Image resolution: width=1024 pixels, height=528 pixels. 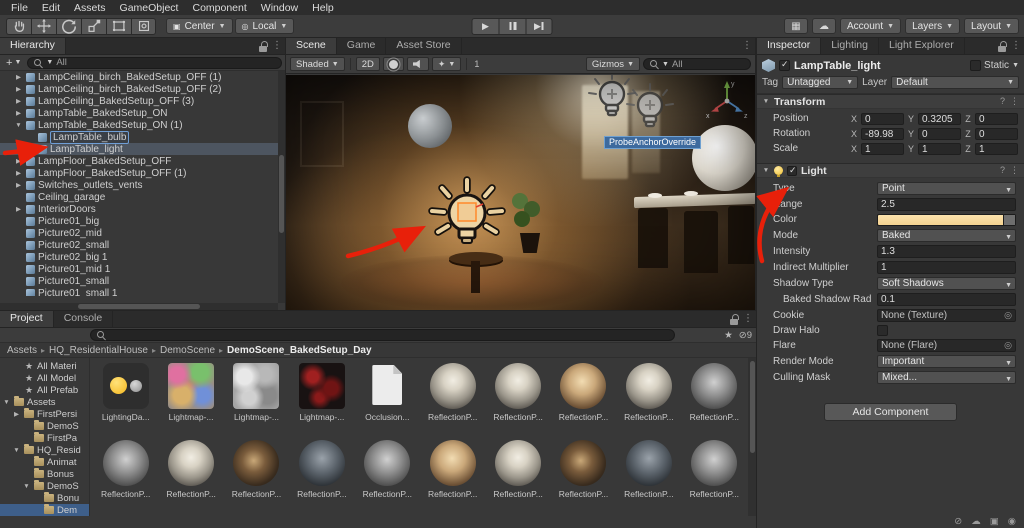 I want to click on scale-z-field: 1, so click(x=996, y=148).